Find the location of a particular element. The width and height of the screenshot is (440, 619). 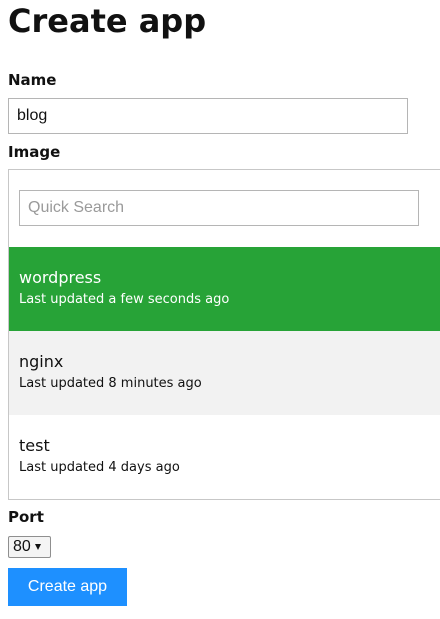

port-select: 80 is located at coordinates (29, 547).